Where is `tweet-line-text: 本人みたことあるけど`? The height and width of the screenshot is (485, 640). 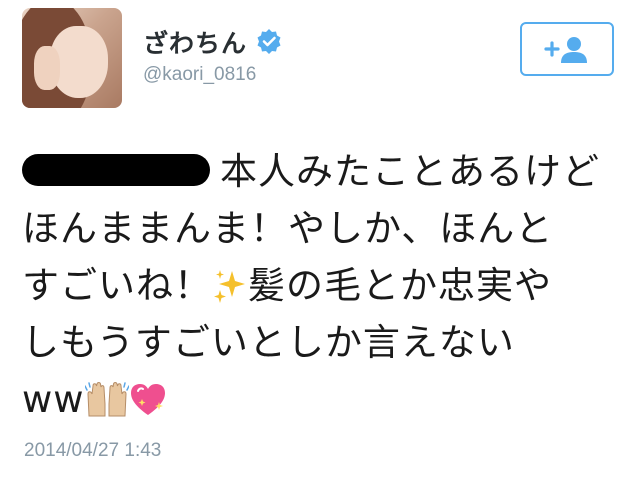
tweet-line-text: 本人みたことあるけど is located at coordinates (410, 171).